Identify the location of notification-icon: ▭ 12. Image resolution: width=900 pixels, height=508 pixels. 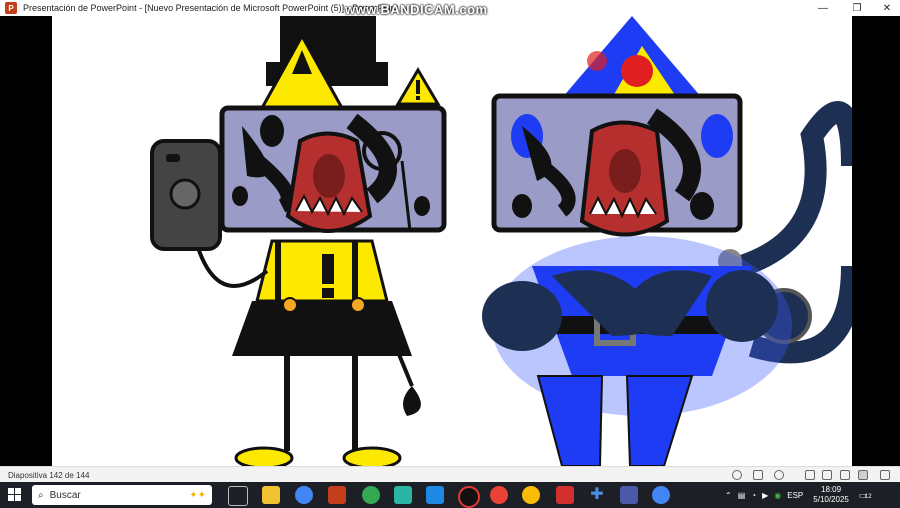
(865, 495).